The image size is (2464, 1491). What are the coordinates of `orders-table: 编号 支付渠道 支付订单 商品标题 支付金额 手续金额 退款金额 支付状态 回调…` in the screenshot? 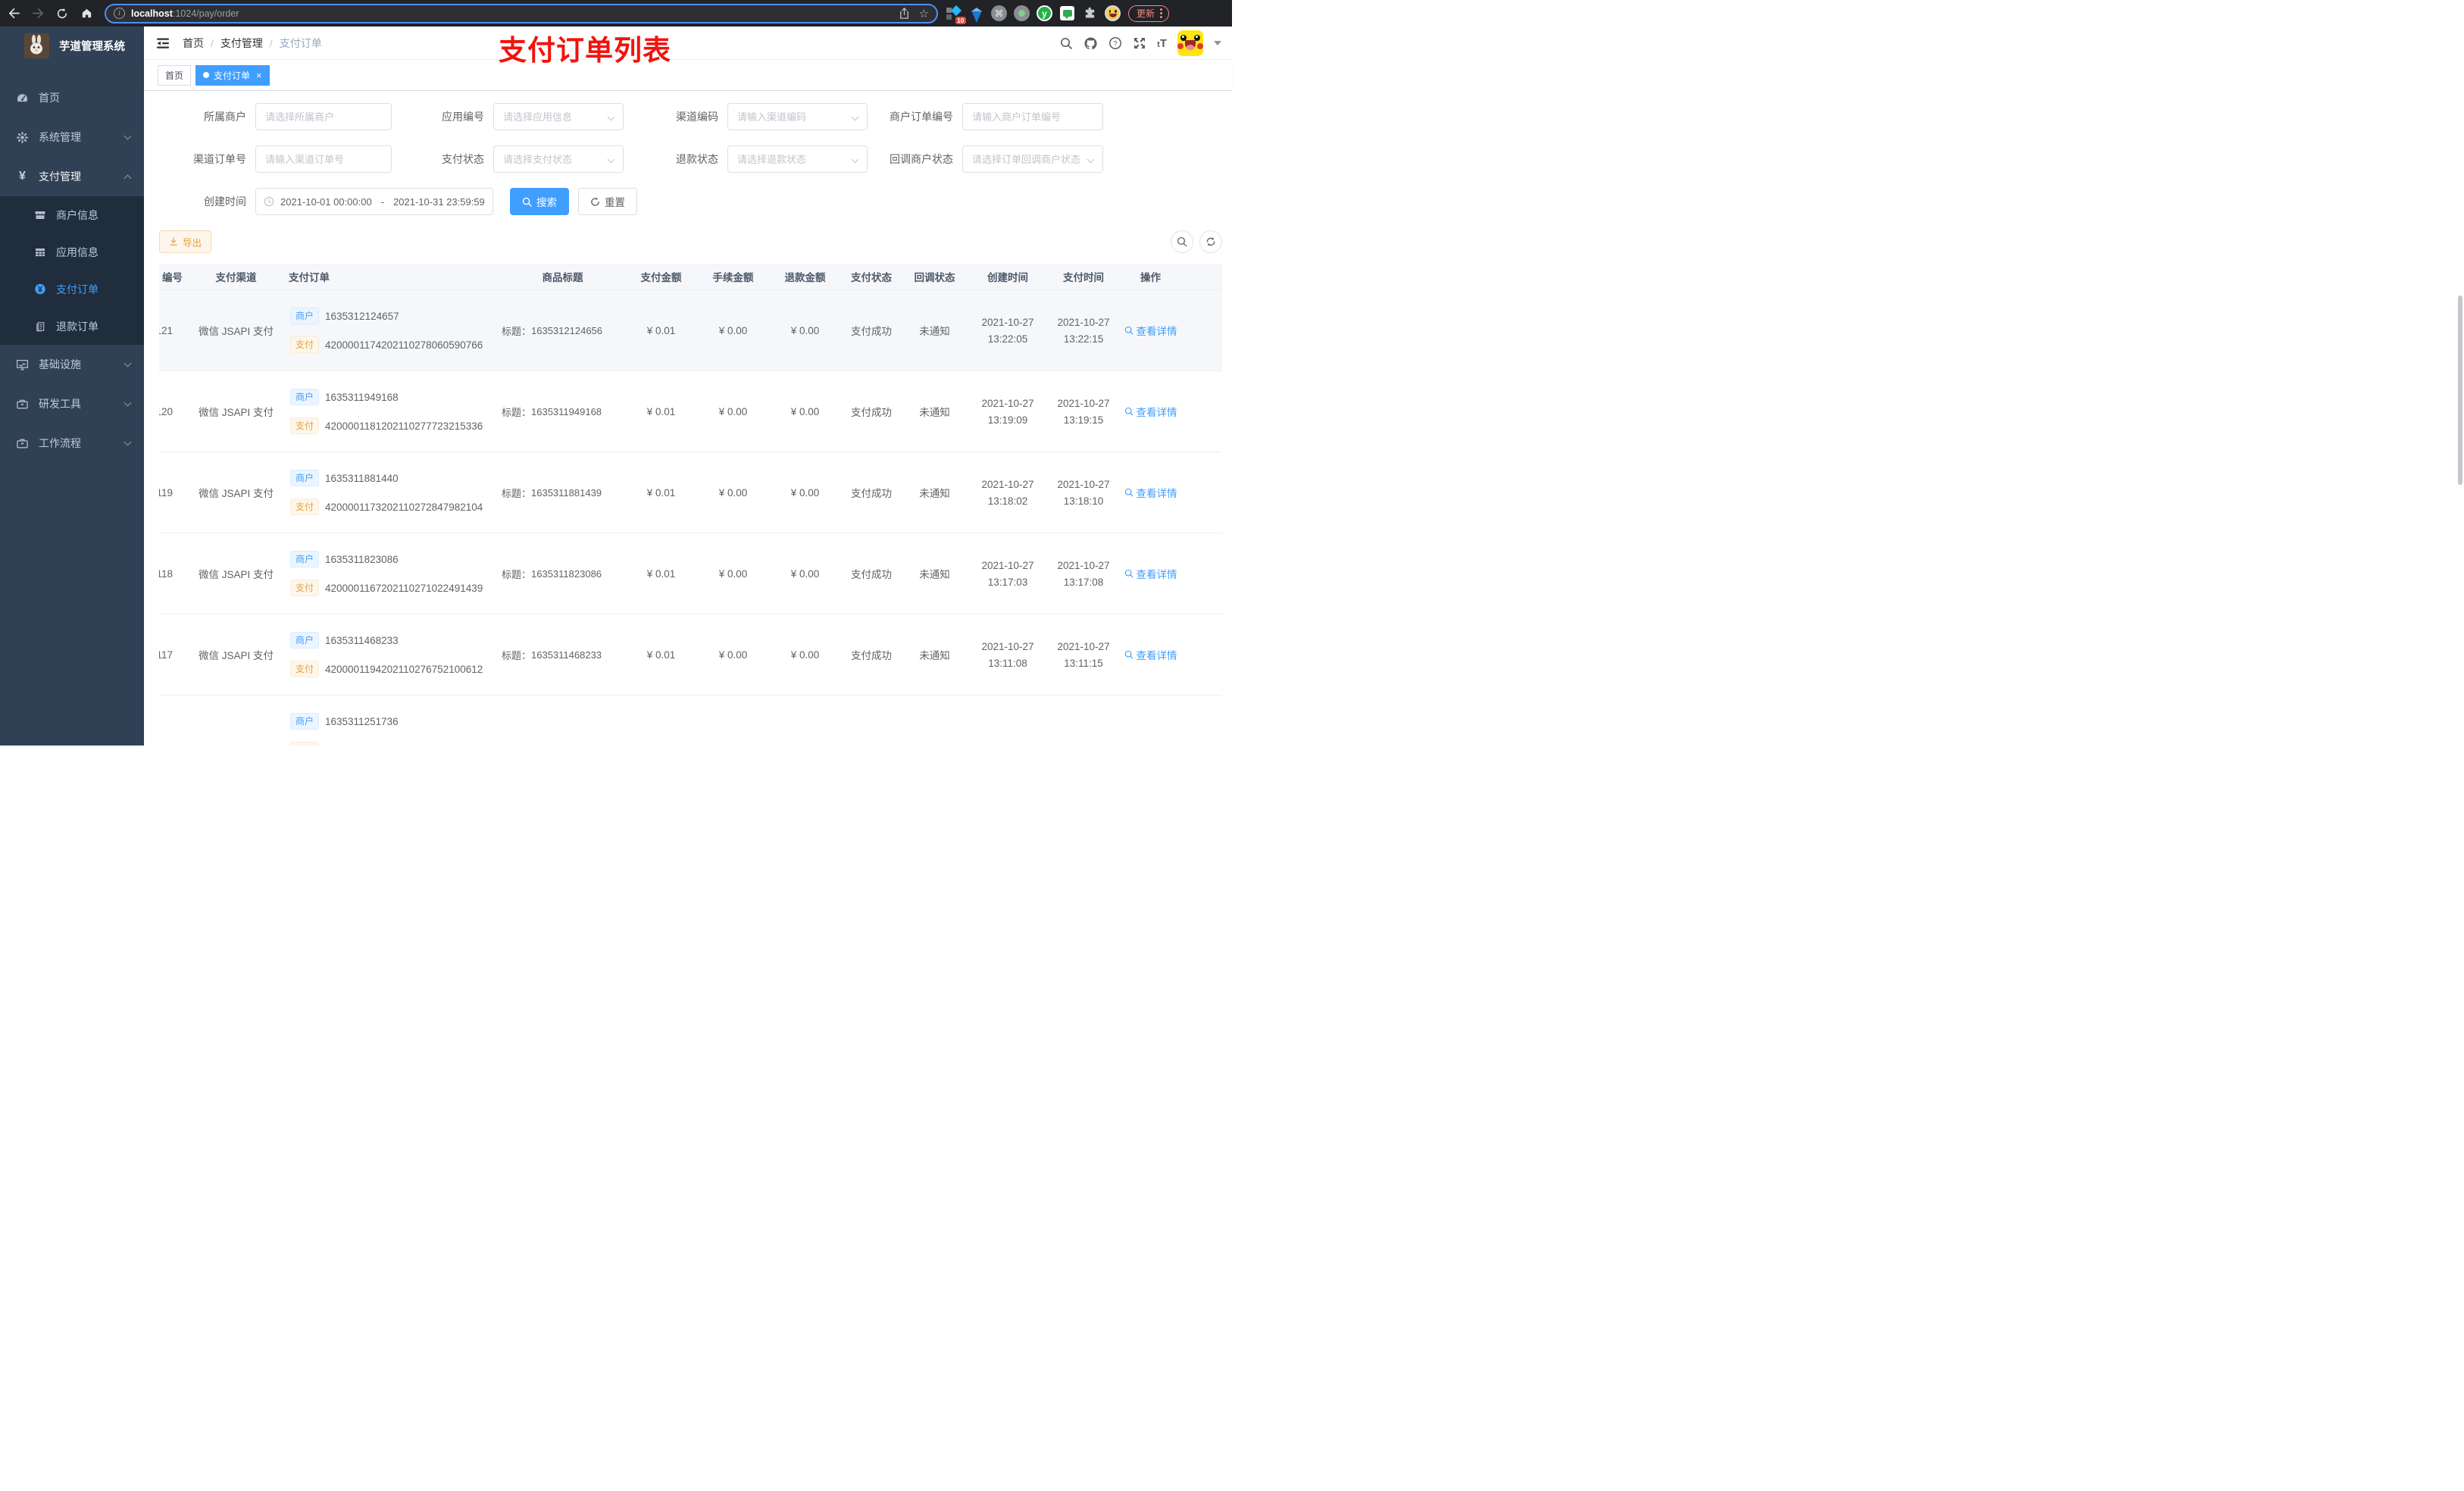 It's located at (690, 505).